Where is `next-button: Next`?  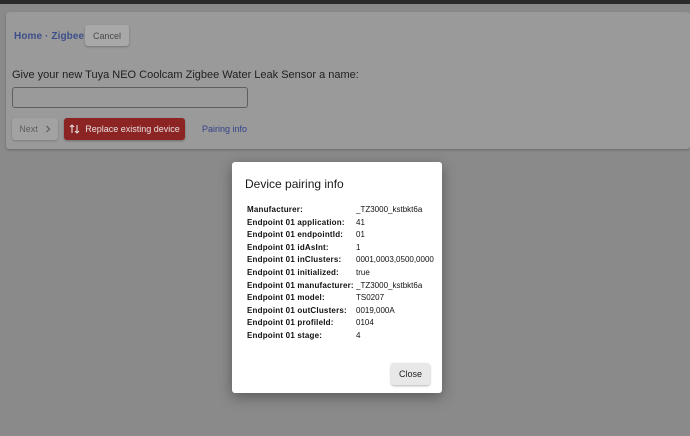
next-button: Next is located at coordinates (35, 129).